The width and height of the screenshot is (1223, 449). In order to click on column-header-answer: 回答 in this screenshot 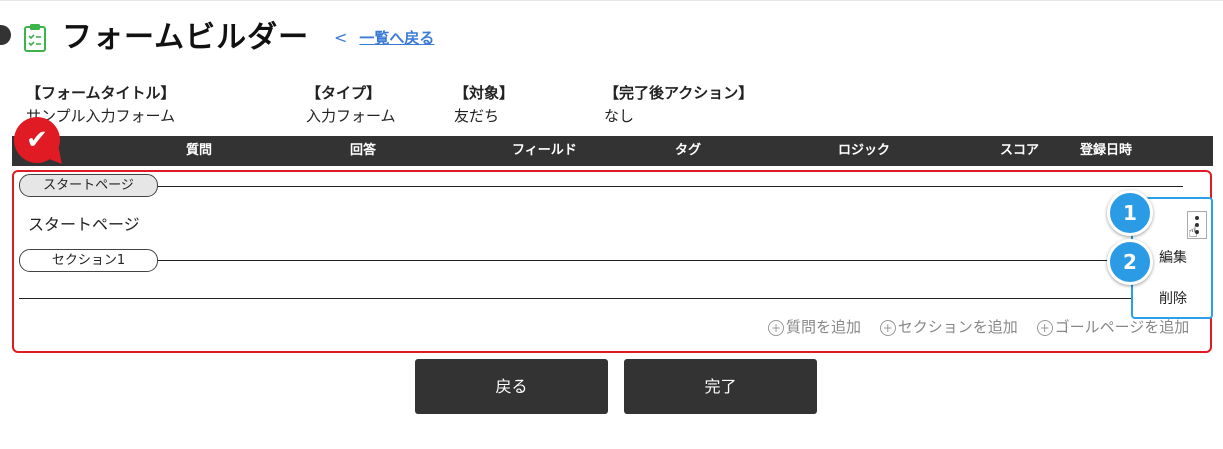, I will do `click(363, 150)`.